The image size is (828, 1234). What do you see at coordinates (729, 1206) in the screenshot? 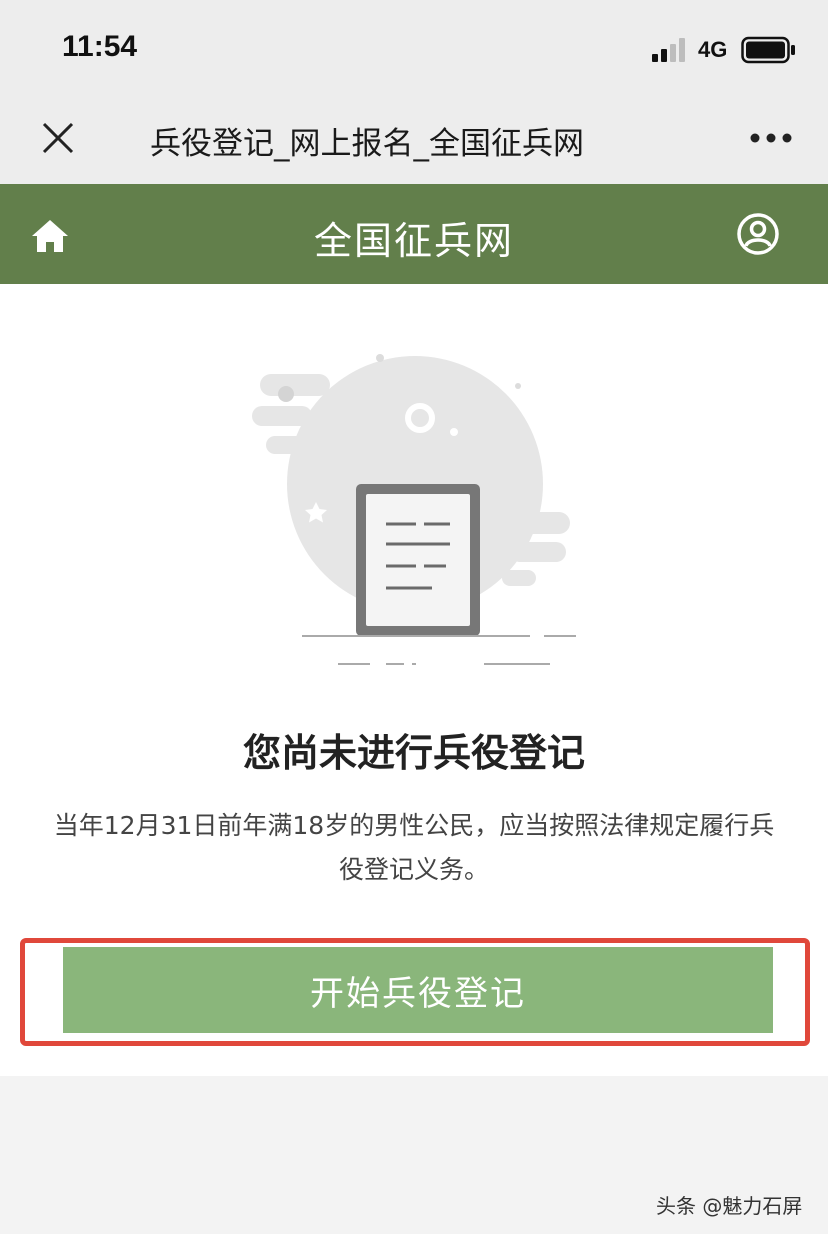
I see `watermark: 头条 @魅力石屏` at bounding box center [729, 1206].